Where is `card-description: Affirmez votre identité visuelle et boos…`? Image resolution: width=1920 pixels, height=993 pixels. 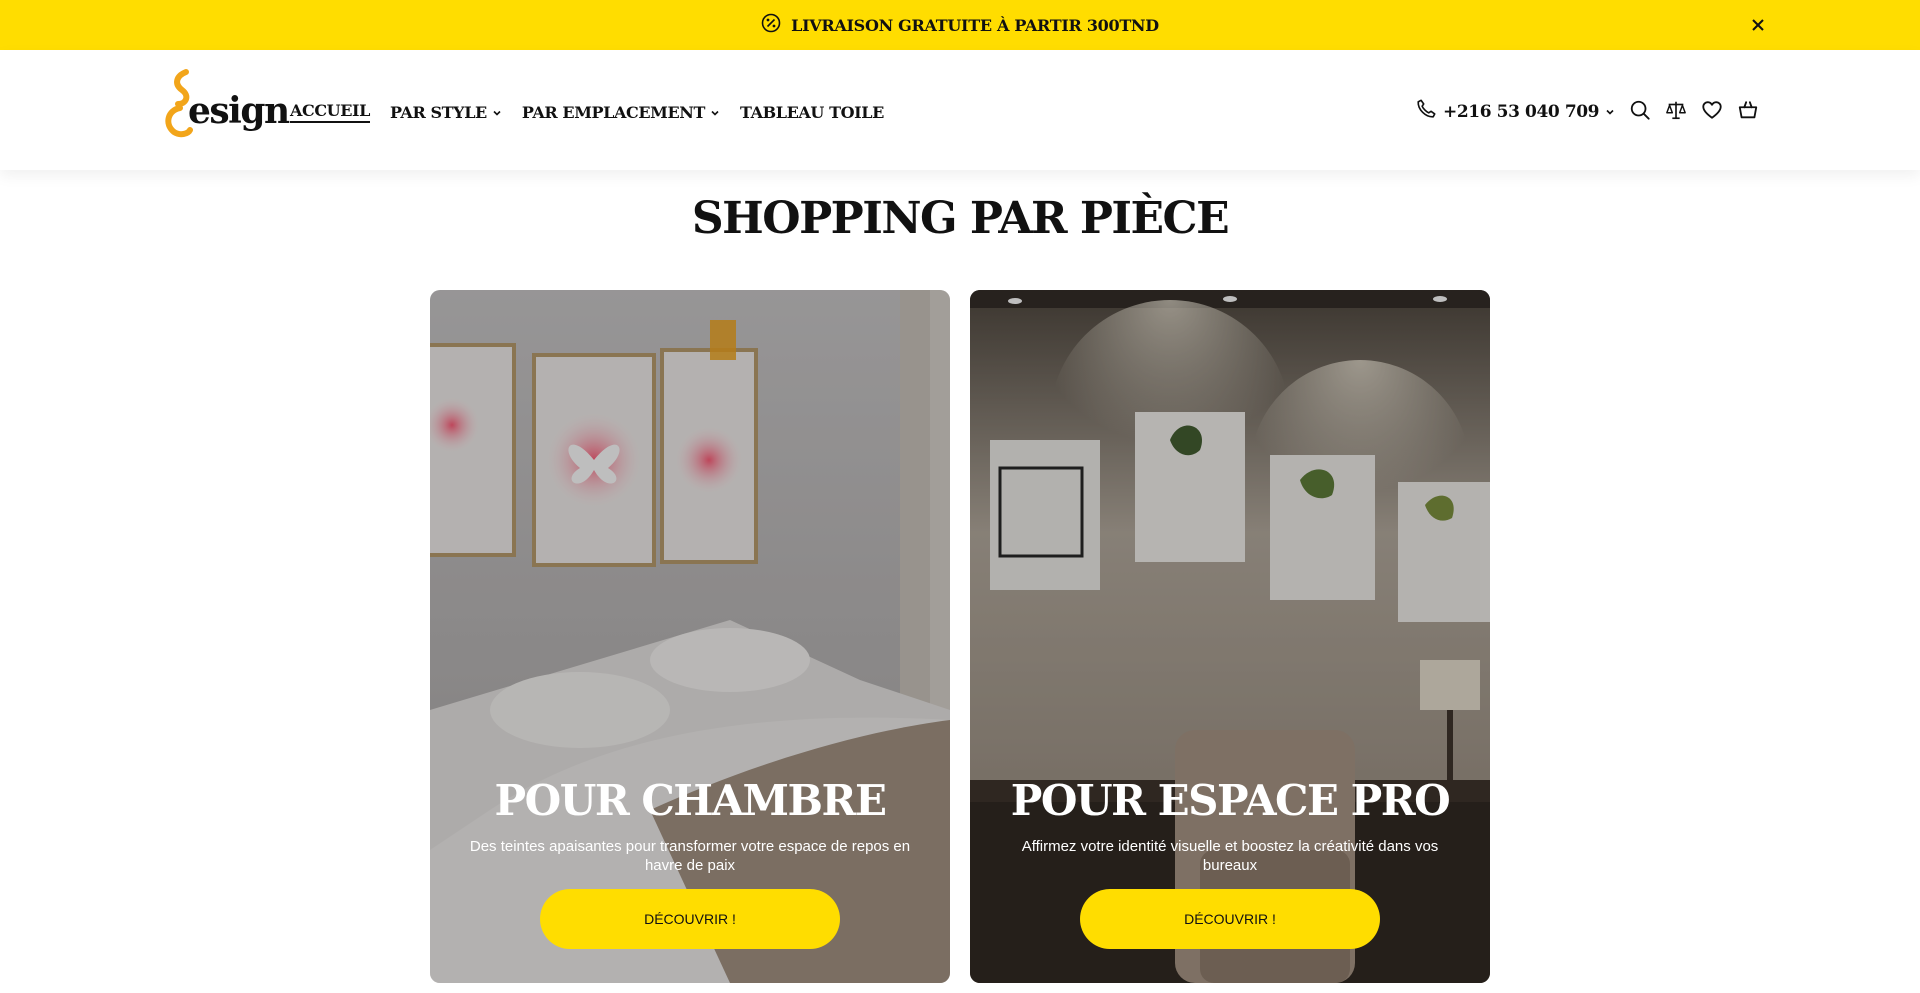
card-description: Affirmez votre identité visuelle et boos… is located at coordinates (1230, 856).